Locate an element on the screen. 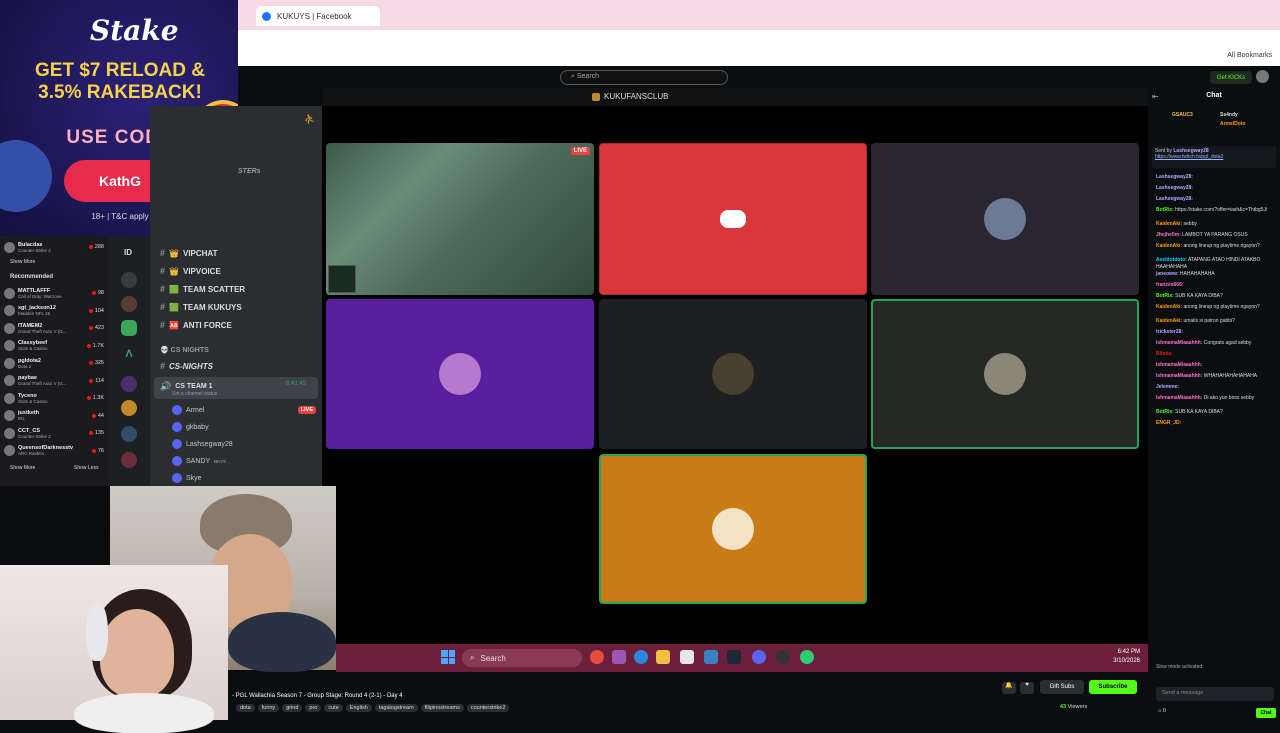 The height and width of the screenshot is (733, 1280). bell-icon: 🔔 is located at coordinates (1009, 688).